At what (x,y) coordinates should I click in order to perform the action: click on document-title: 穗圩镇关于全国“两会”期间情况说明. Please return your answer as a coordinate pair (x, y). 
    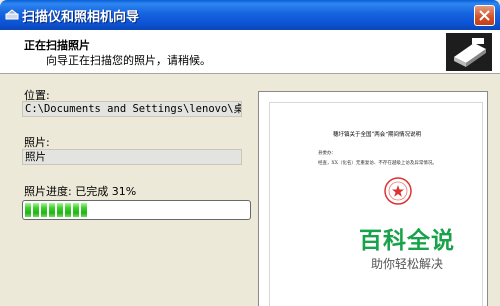
    Looking at the image, I should click on (377, 135).